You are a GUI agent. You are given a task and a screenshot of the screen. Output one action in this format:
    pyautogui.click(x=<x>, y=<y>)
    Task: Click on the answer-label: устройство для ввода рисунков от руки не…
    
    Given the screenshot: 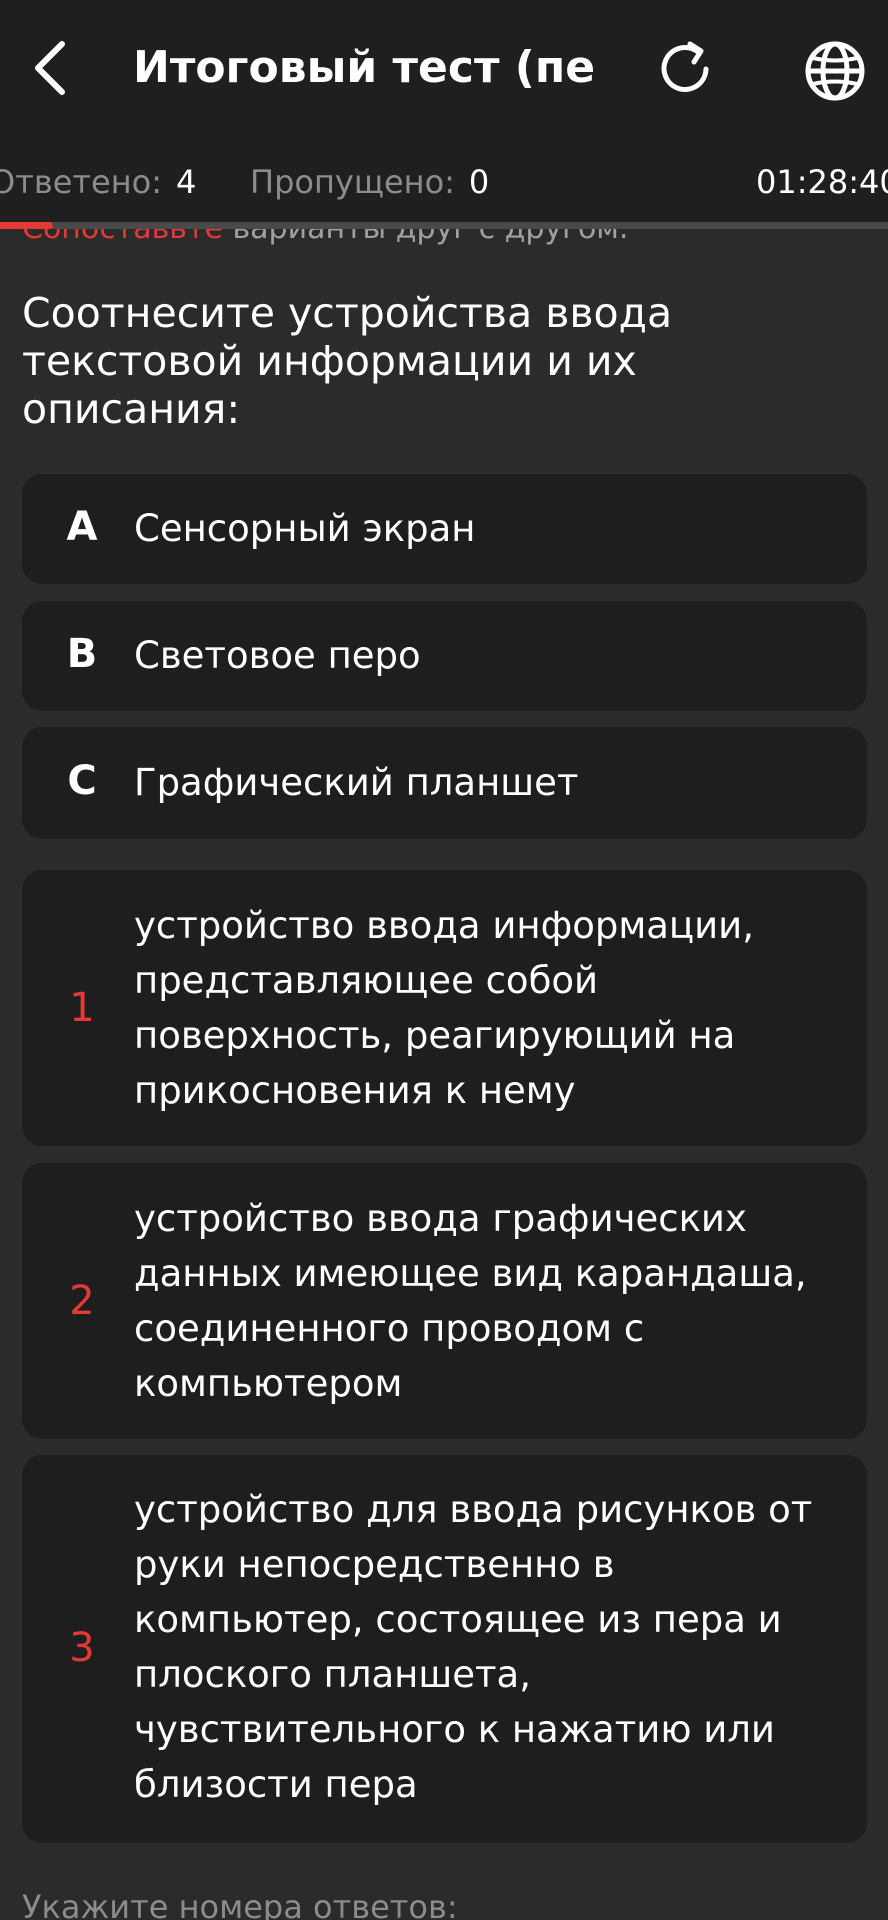 What is the action you would take?
    pyautogui.click(x=473, y=1647)
    